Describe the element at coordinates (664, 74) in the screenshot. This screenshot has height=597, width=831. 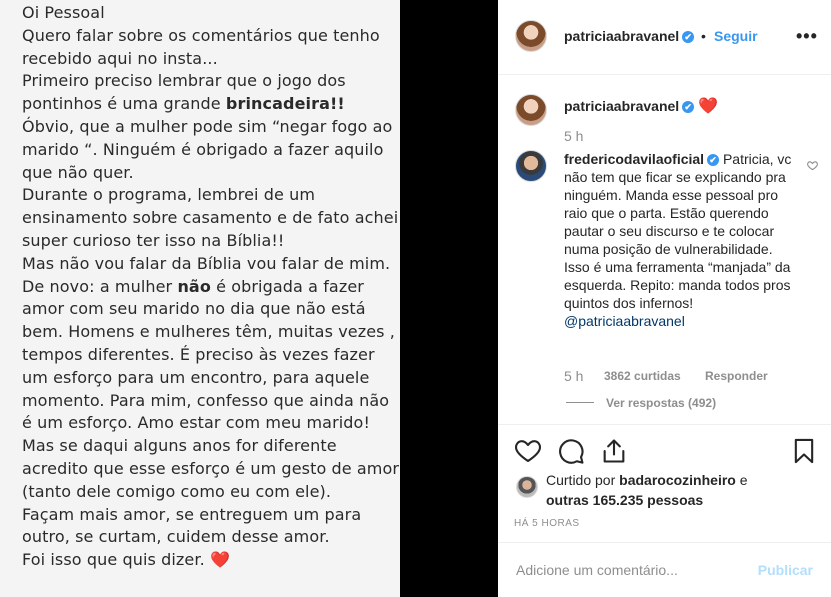
I see `header-divider` at that location.